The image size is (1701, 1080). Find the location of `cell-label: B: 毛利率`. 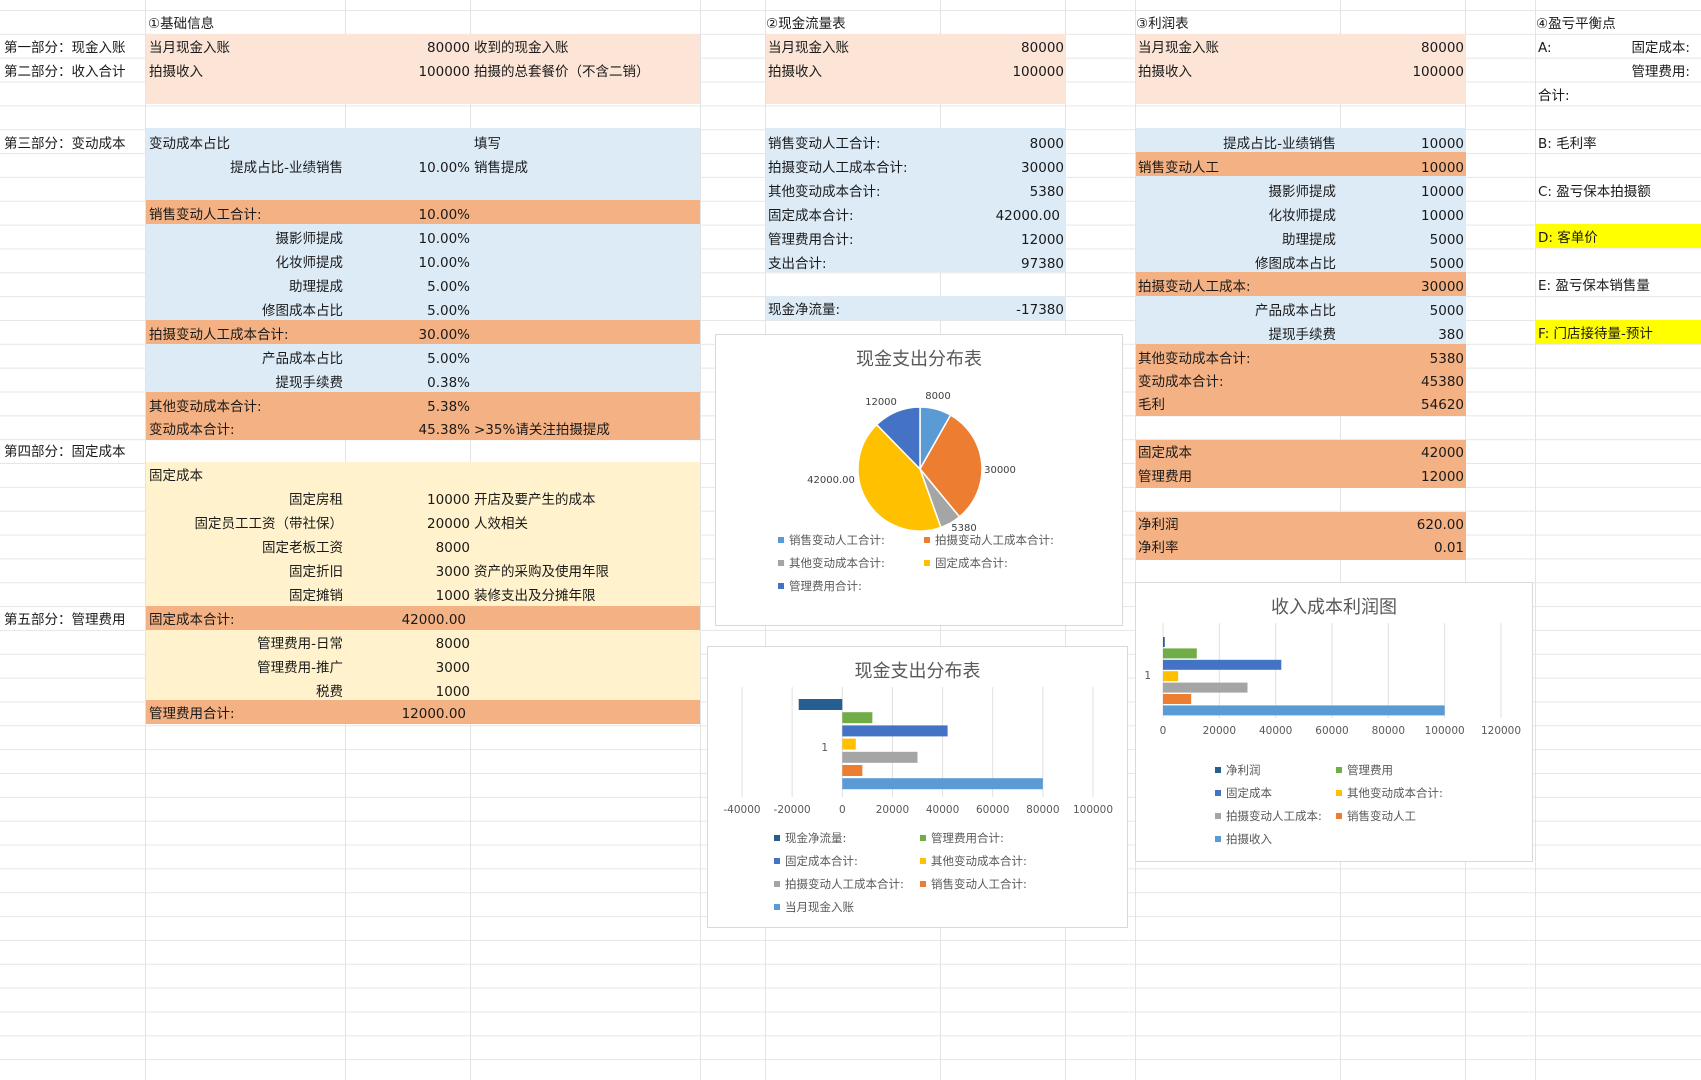

cell-label: B: 毛利率 is located at coordinates (1567, 144).